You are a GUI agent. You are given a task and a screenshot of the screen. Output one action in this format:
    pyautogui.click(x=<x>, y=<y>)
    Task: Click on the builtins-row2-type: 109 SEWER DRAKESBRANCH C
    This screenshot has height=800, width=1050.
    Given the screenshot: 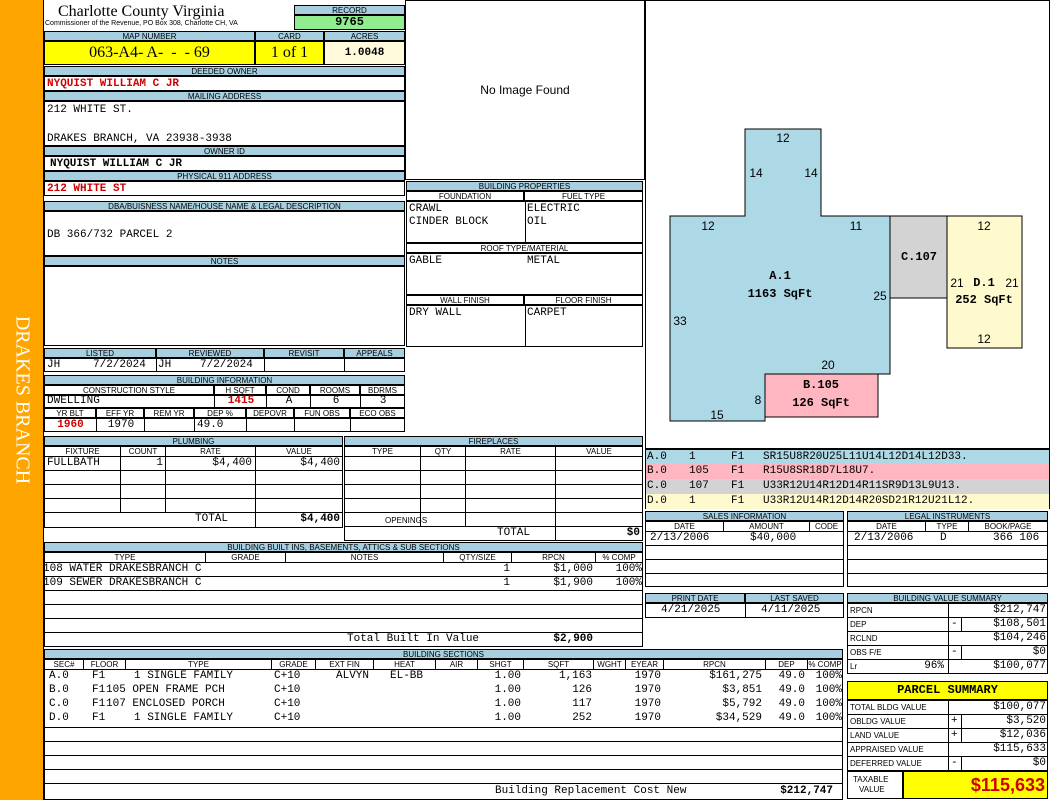 What is the action you would take?
    pyautogui.click(x=122, y=583)
    